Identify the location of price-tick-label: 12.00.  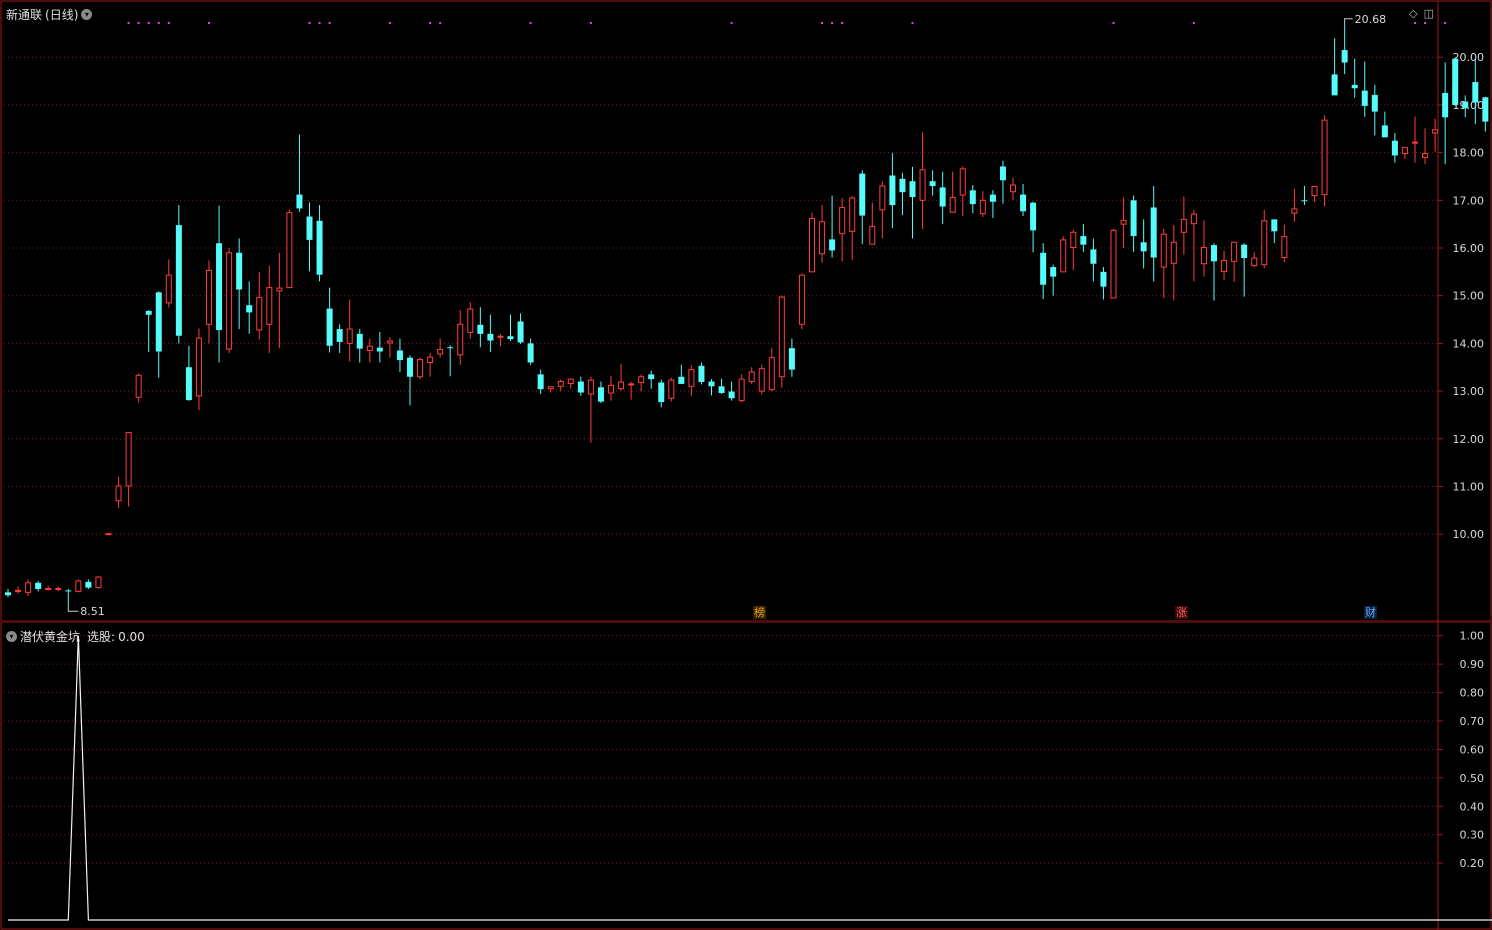
(1469, 439).